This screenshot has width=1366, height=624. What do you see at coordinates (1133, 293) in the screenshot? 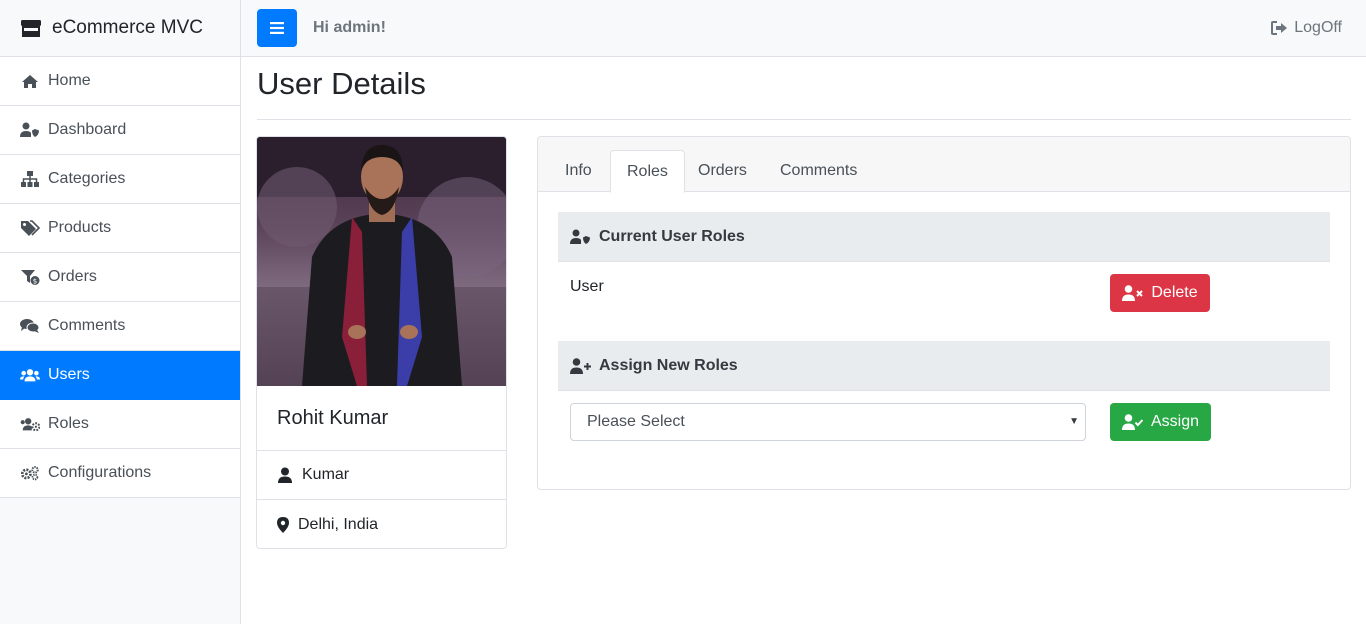
I see `user-times-icon` at bounding box center [1133, 293].